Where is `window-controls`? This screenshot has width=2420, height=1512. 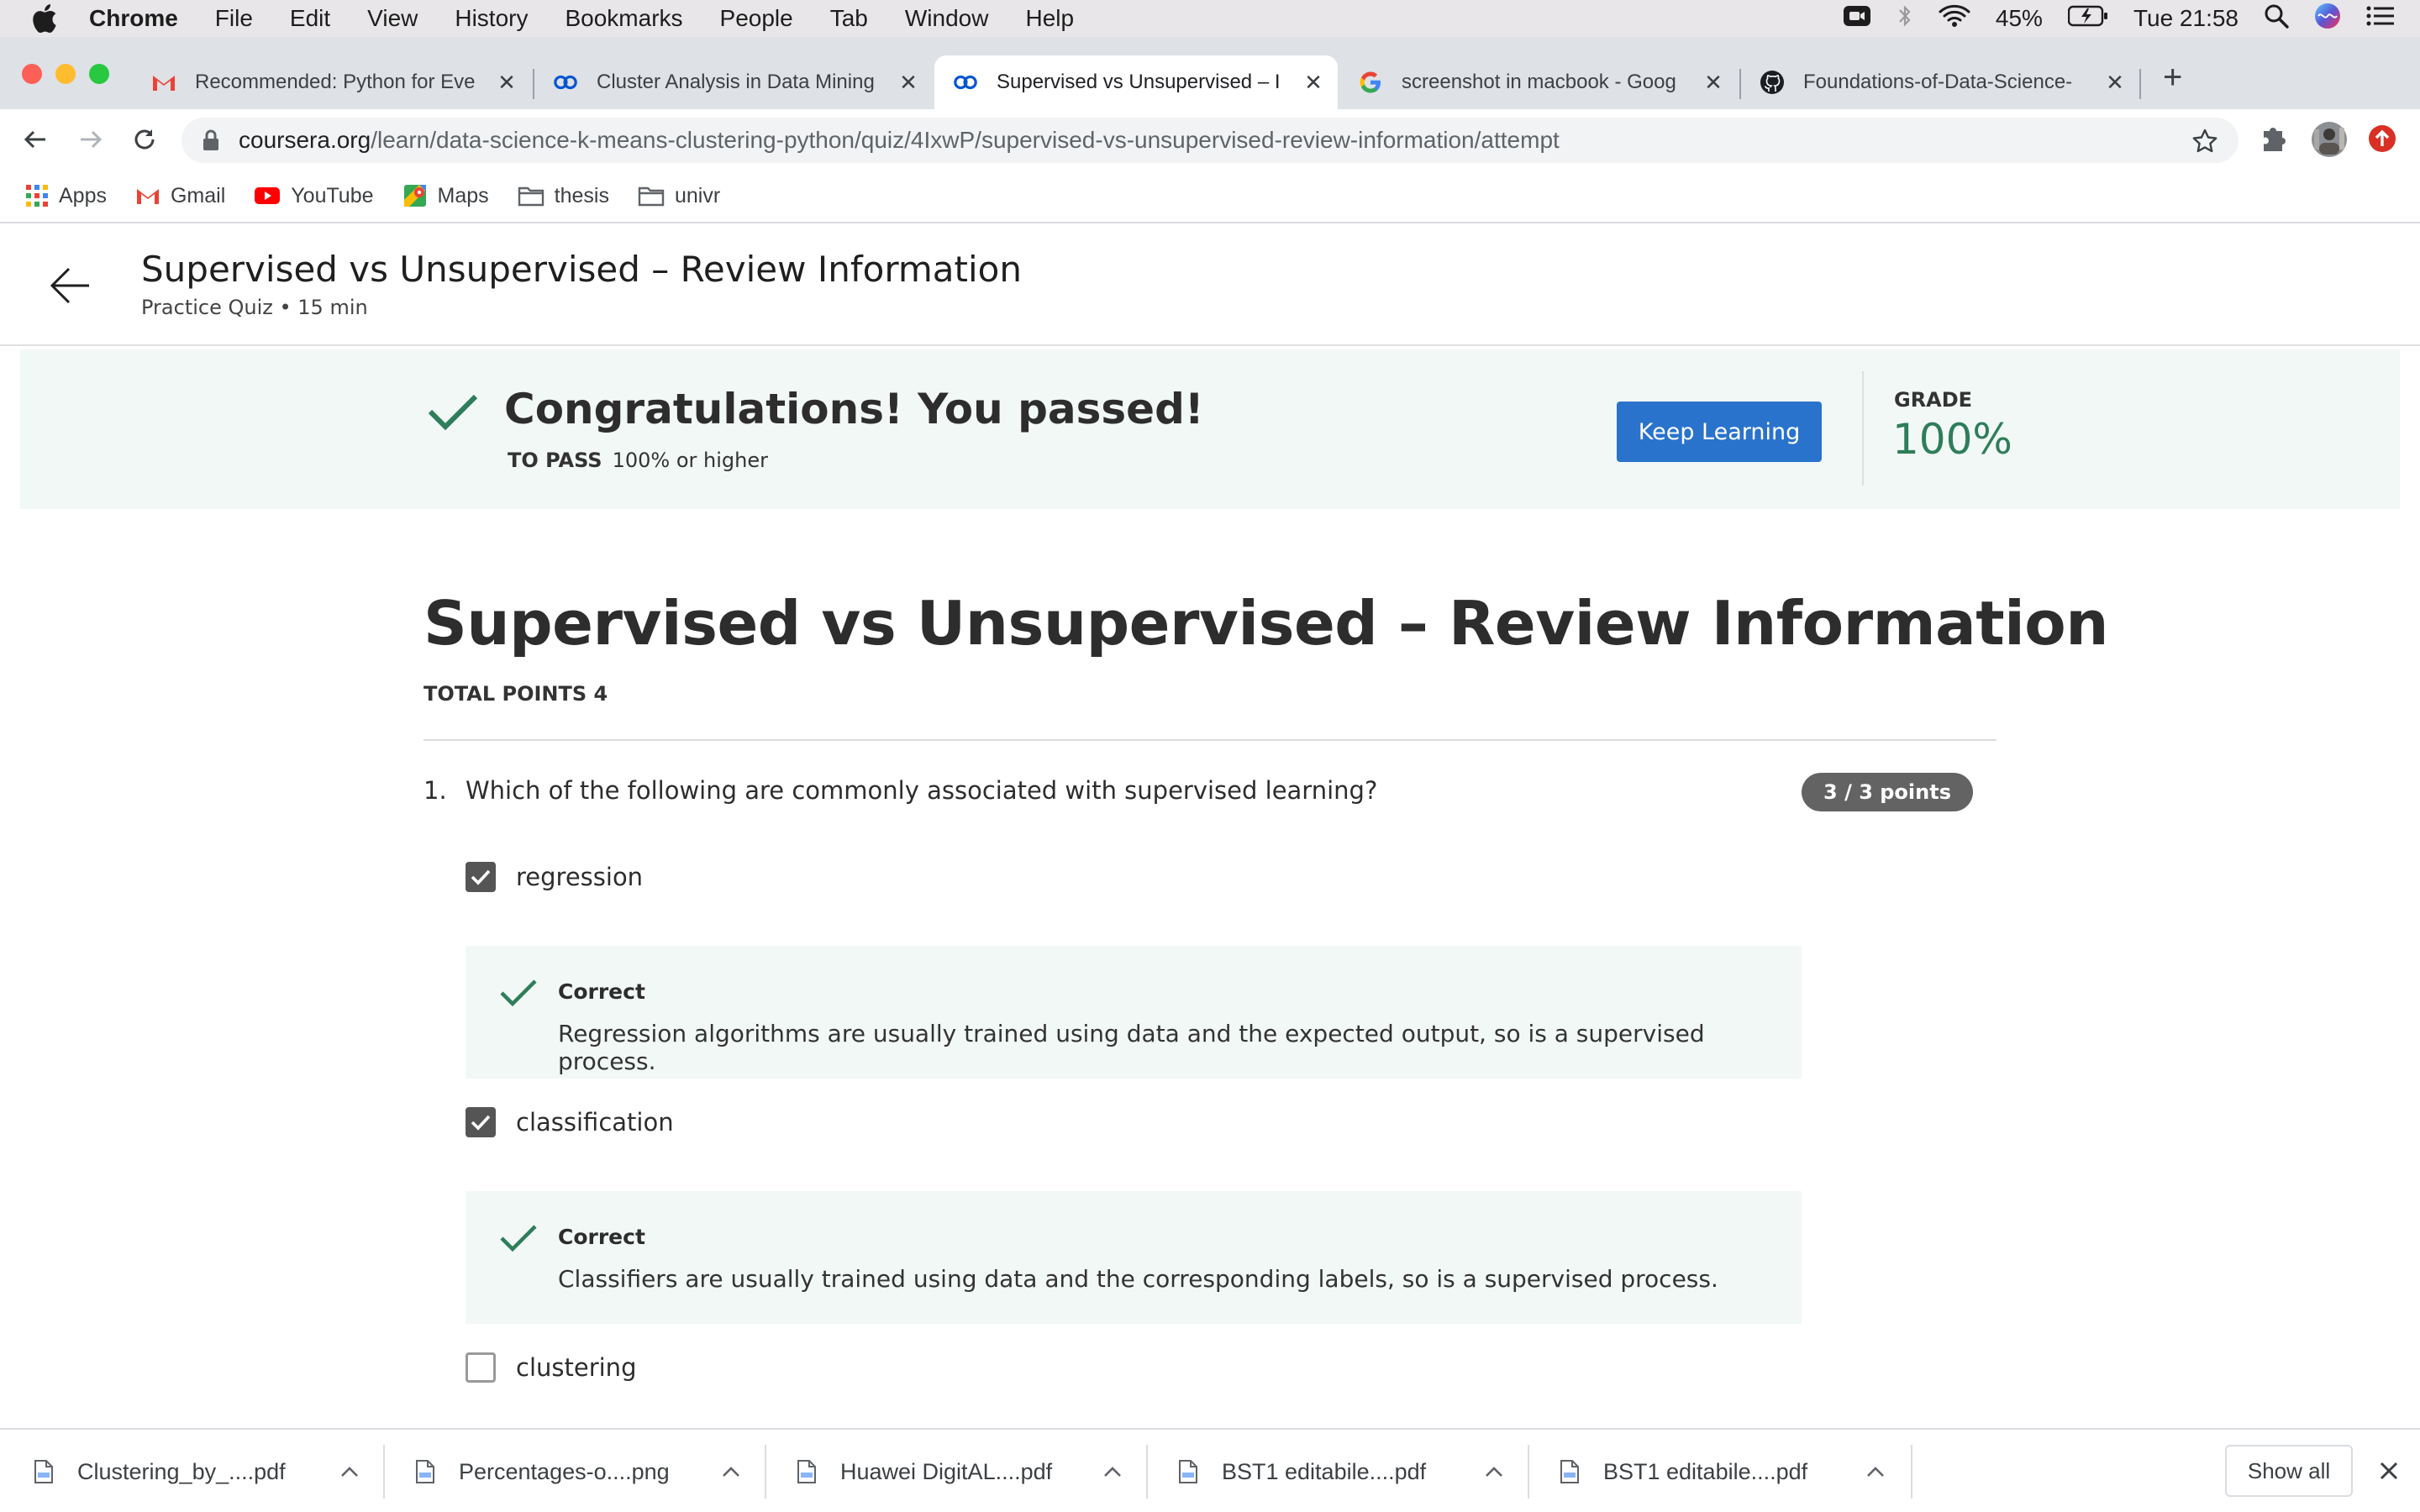
window-controls is located at coordinates (65, 74).